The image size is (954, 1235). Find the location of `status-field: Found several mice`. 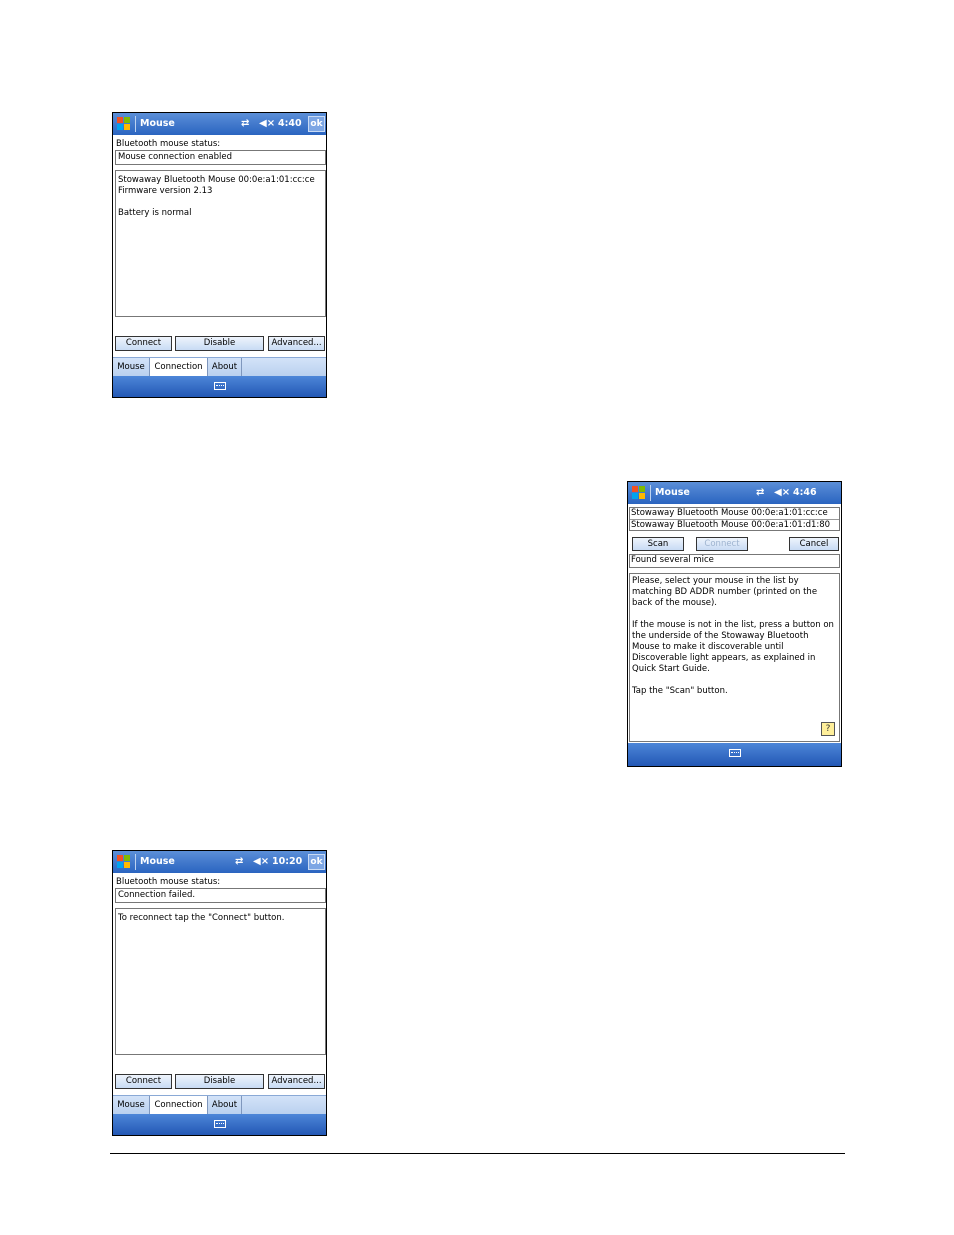

status-field: Found several mice is located at coordinates (734, 561).